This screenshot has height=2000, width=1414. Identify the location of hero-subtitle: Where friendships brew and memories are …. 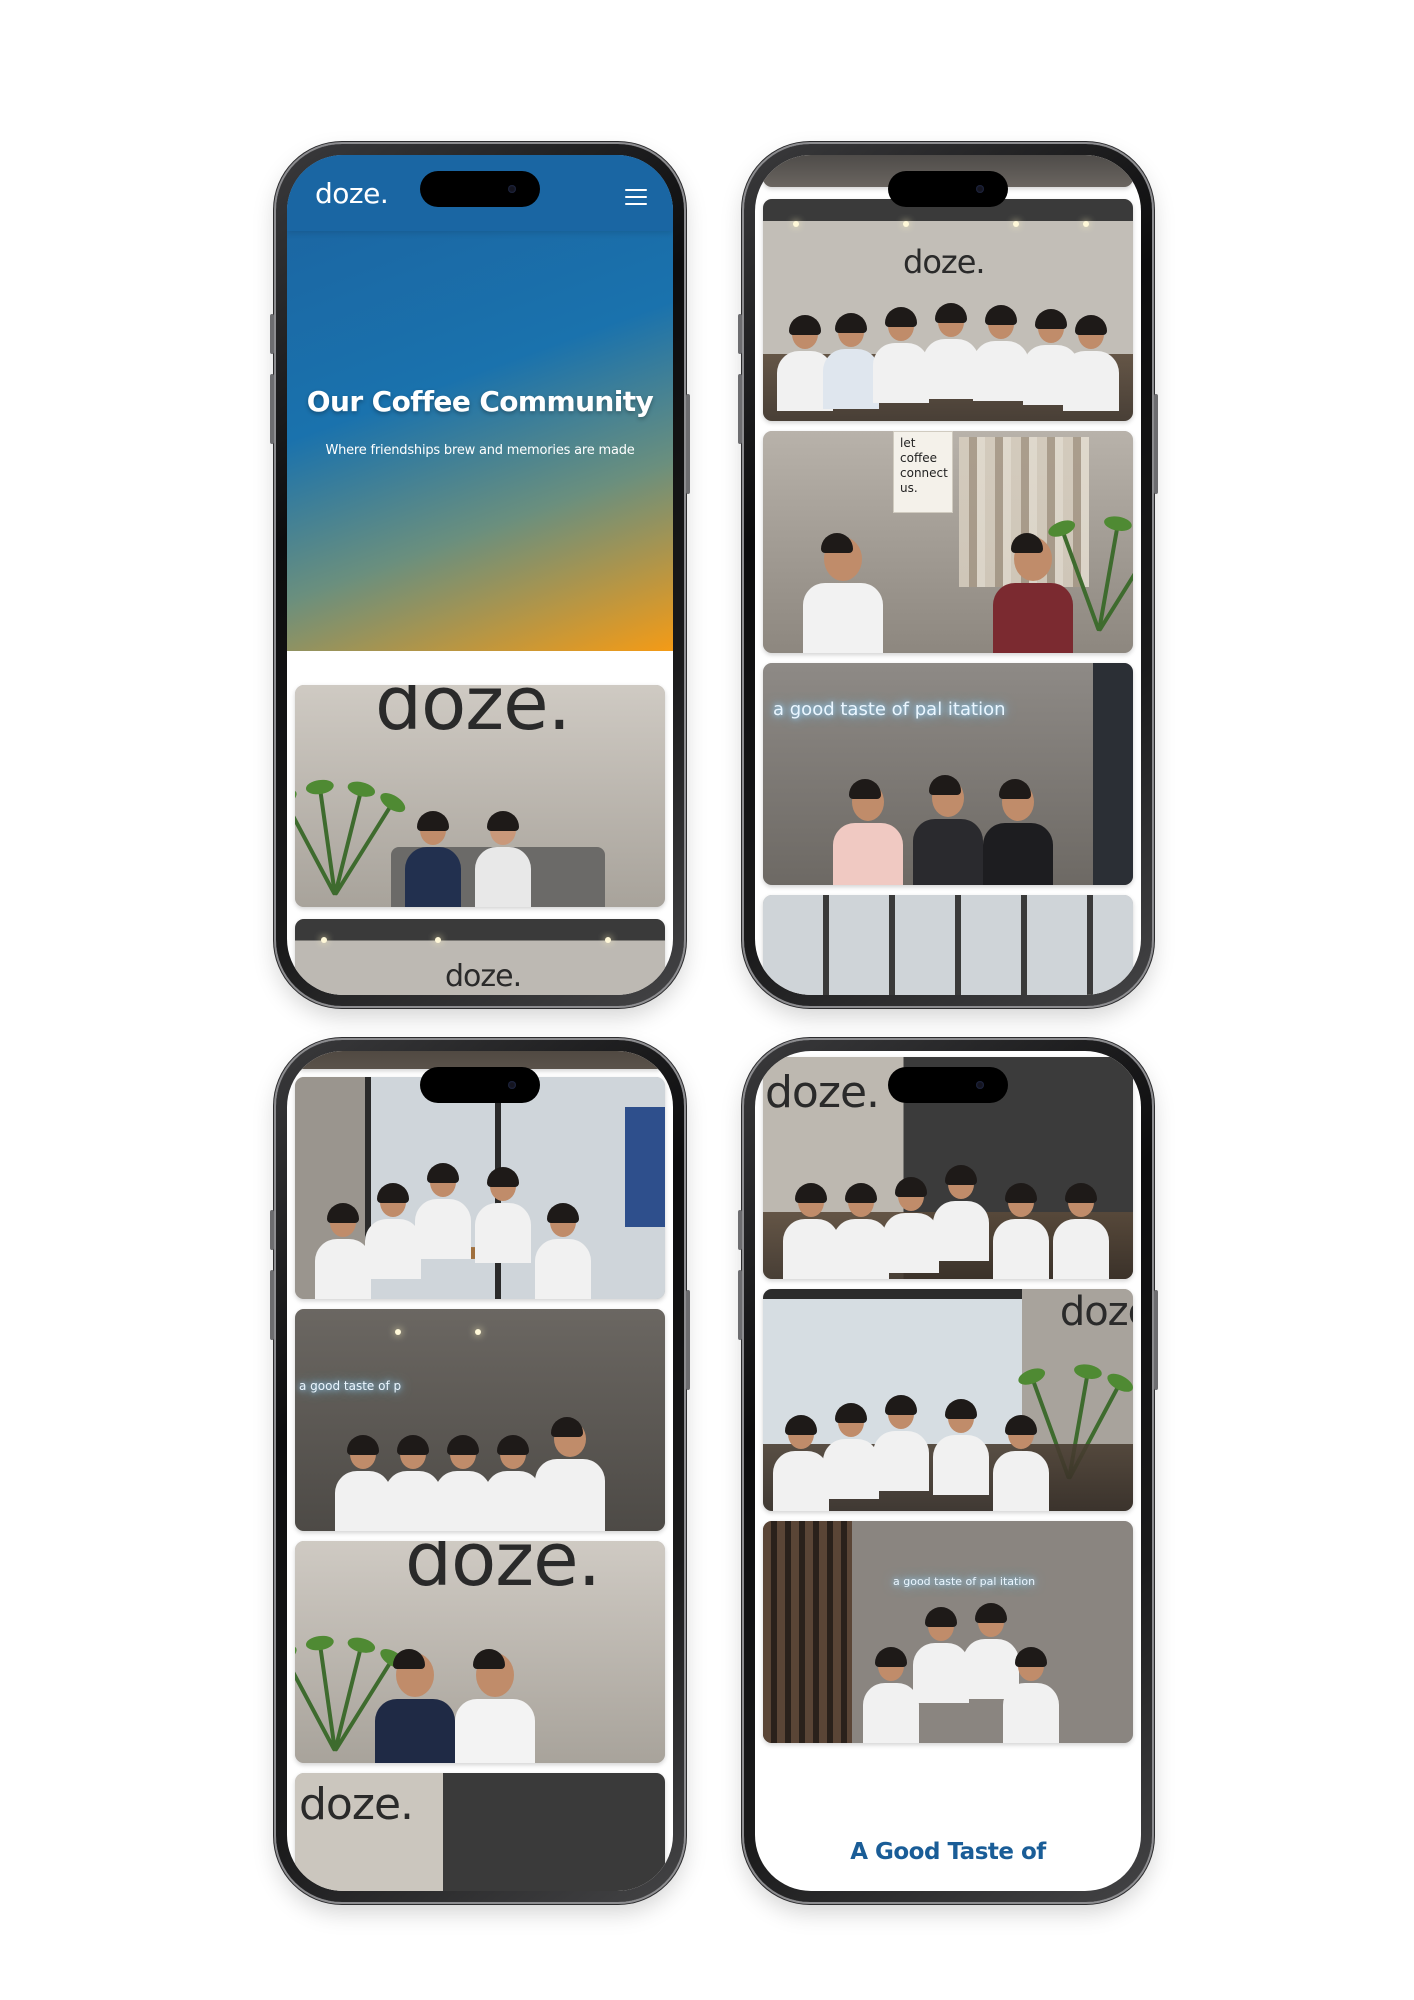
(480, 450).